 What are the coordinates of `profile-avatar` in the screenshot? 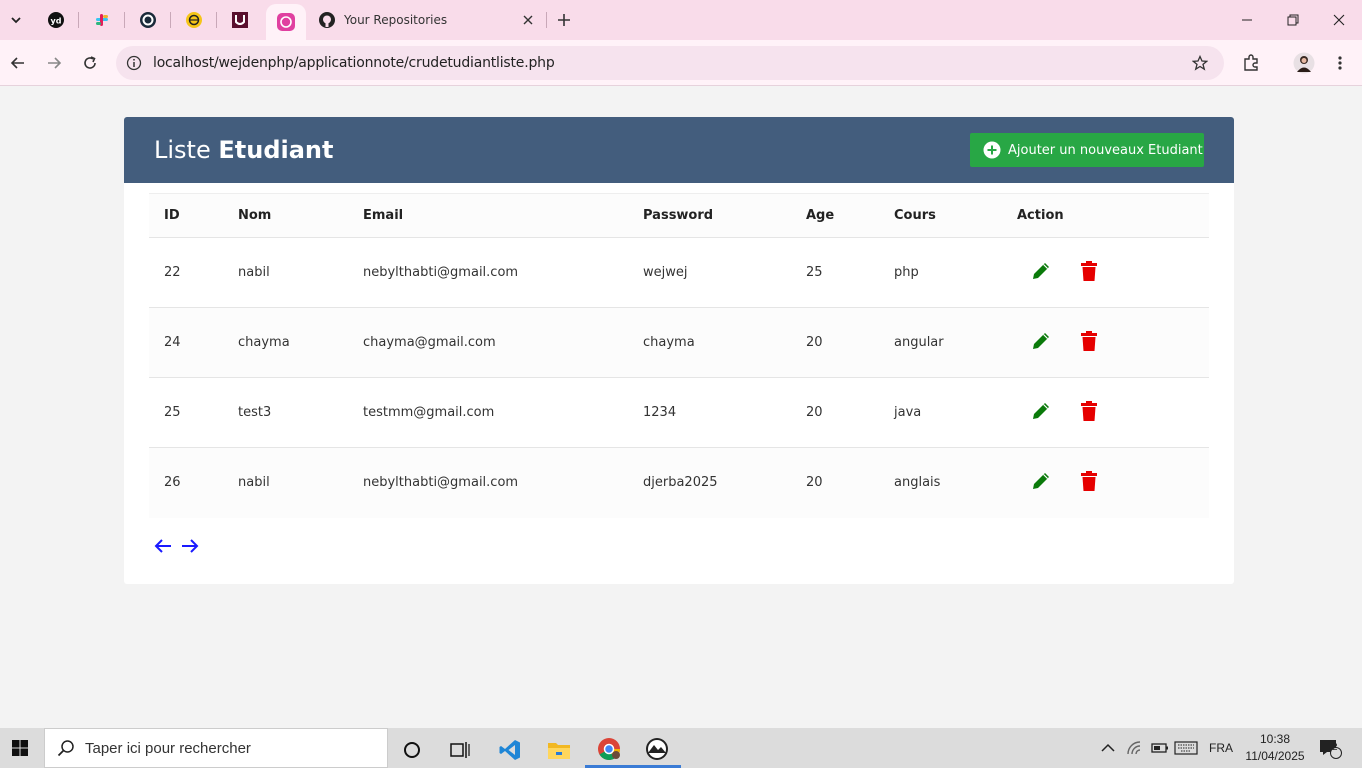 It's located at (1304, 63).